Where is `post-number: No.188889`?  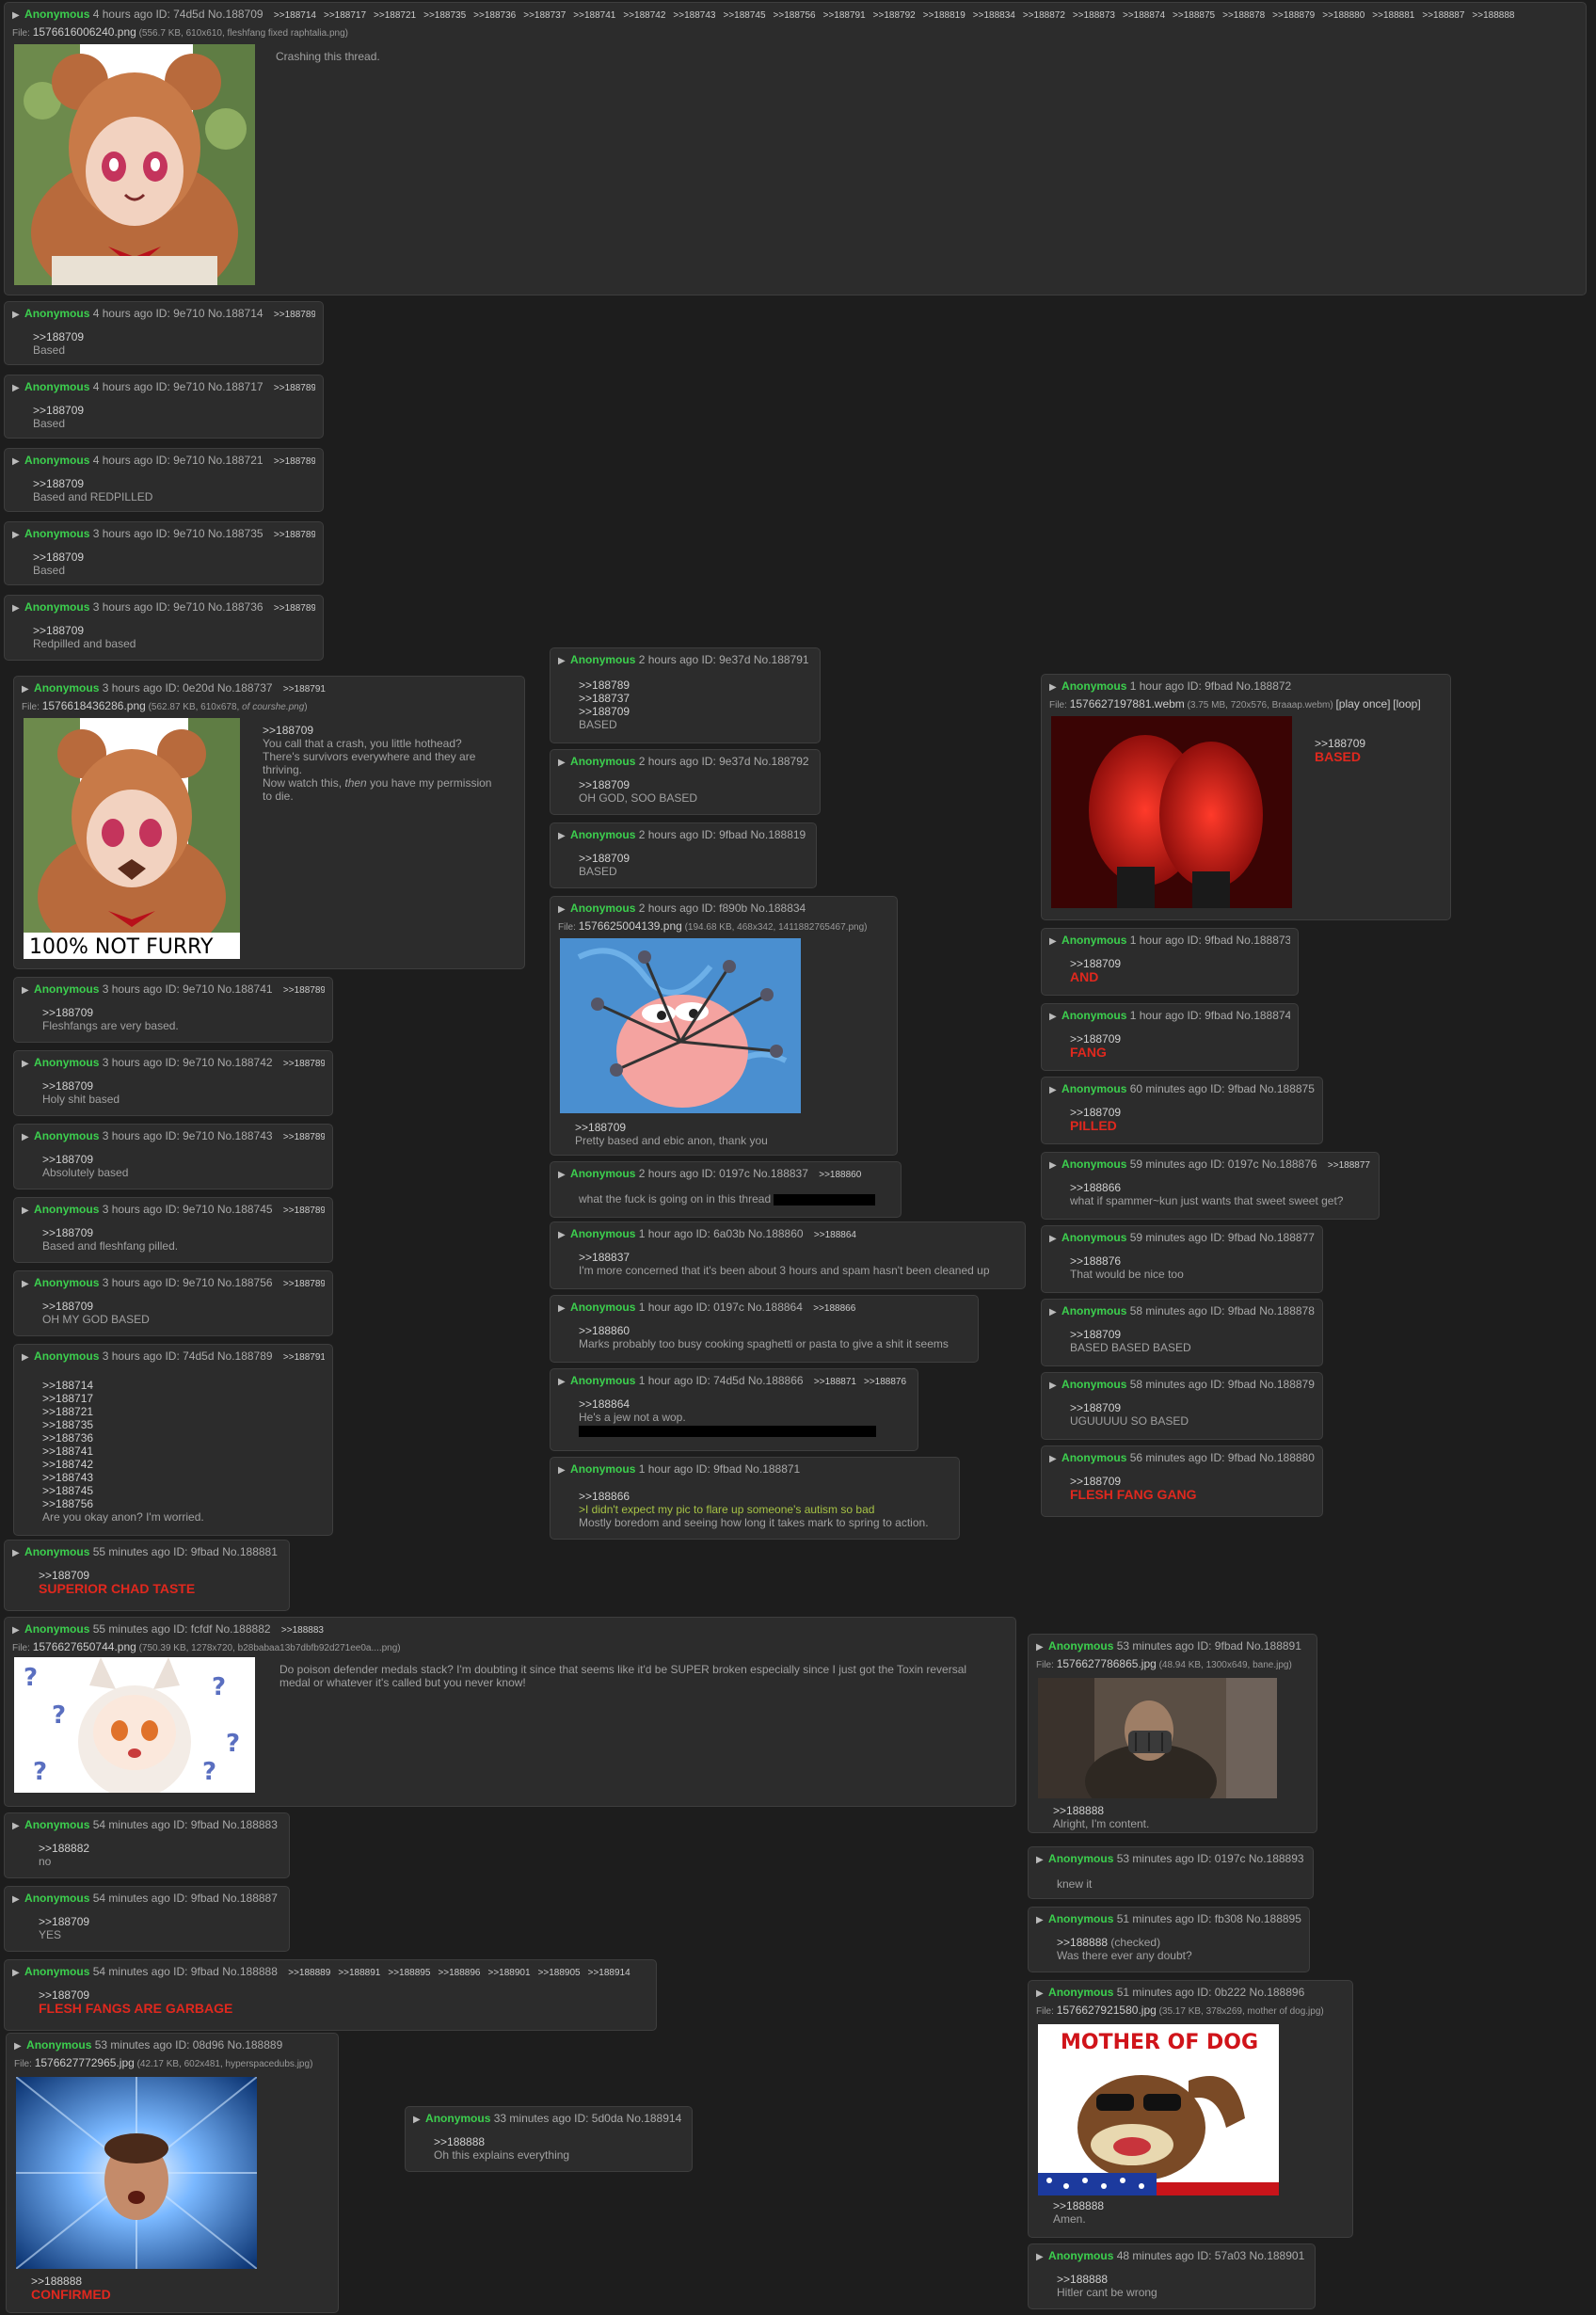
post-number: No.188889 is located at coordinates (255, 2045).